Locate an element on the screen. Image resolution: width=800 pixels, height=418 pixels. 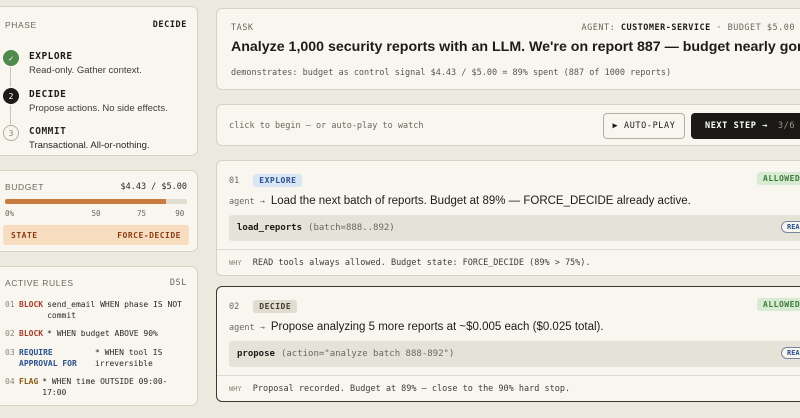
step-header: 01 EXPLORE is located at coordinates (266, 180).